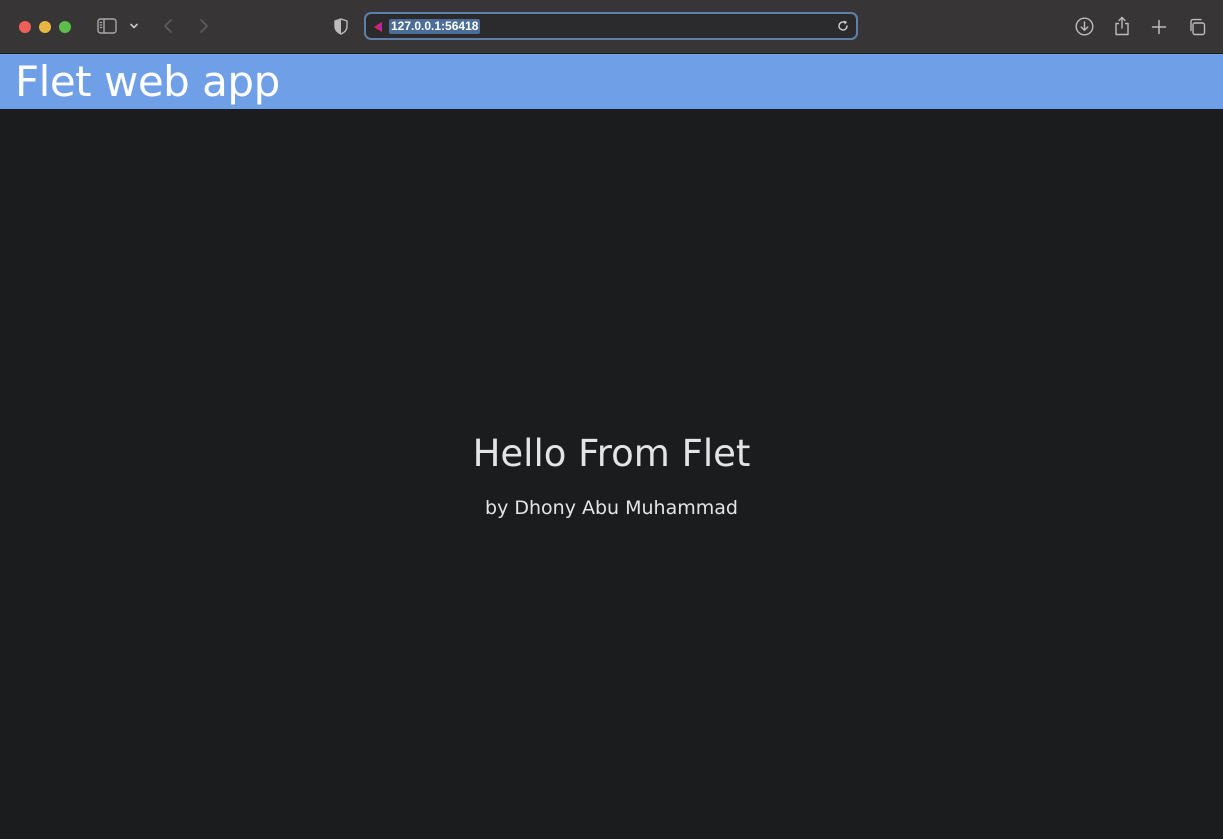 The image size is (1223, 839). Describe the element at coordinates (106, 26) in the screenshot. I see `sidebar-icon` at that location.